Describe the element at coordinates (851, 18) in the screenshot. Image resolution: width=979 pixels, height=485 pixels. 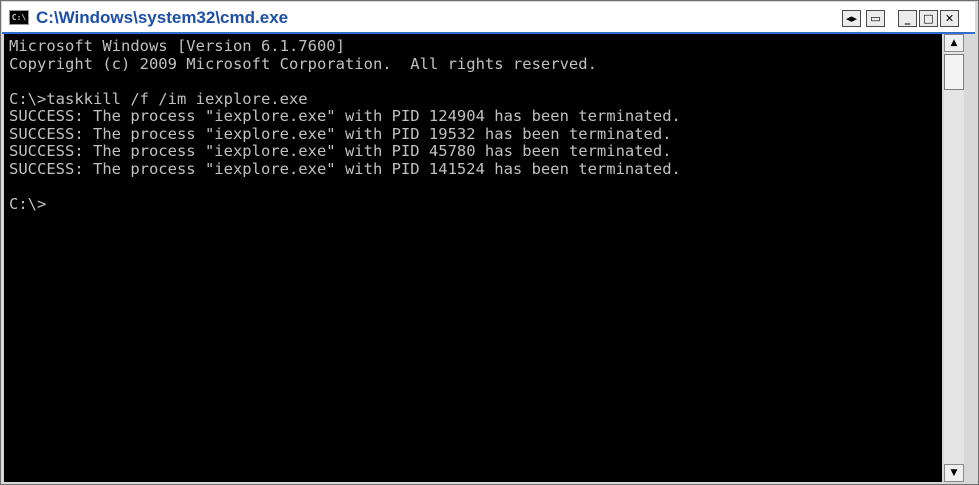
I see `back-forward-button: ◂▸` at that location.